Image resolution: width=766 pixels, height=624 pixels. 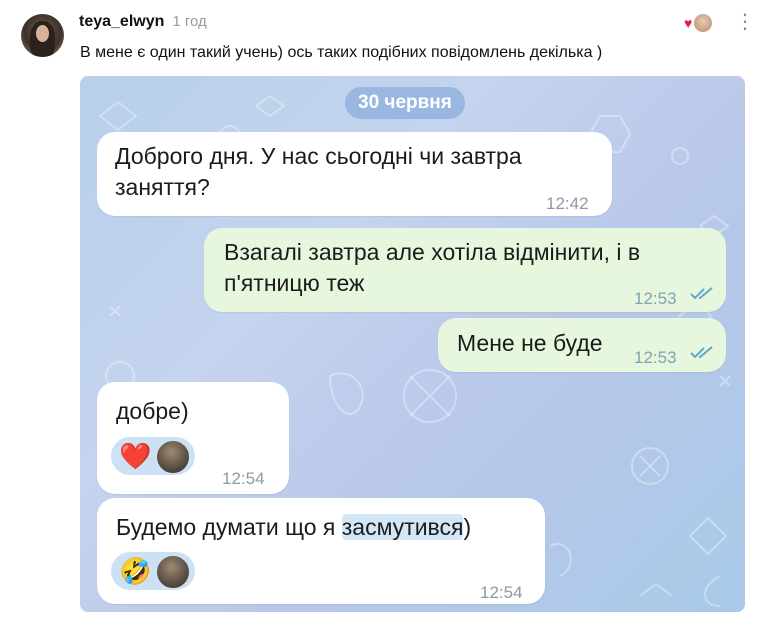 I want to click on message-line: добре), so click(x=152, y=411).